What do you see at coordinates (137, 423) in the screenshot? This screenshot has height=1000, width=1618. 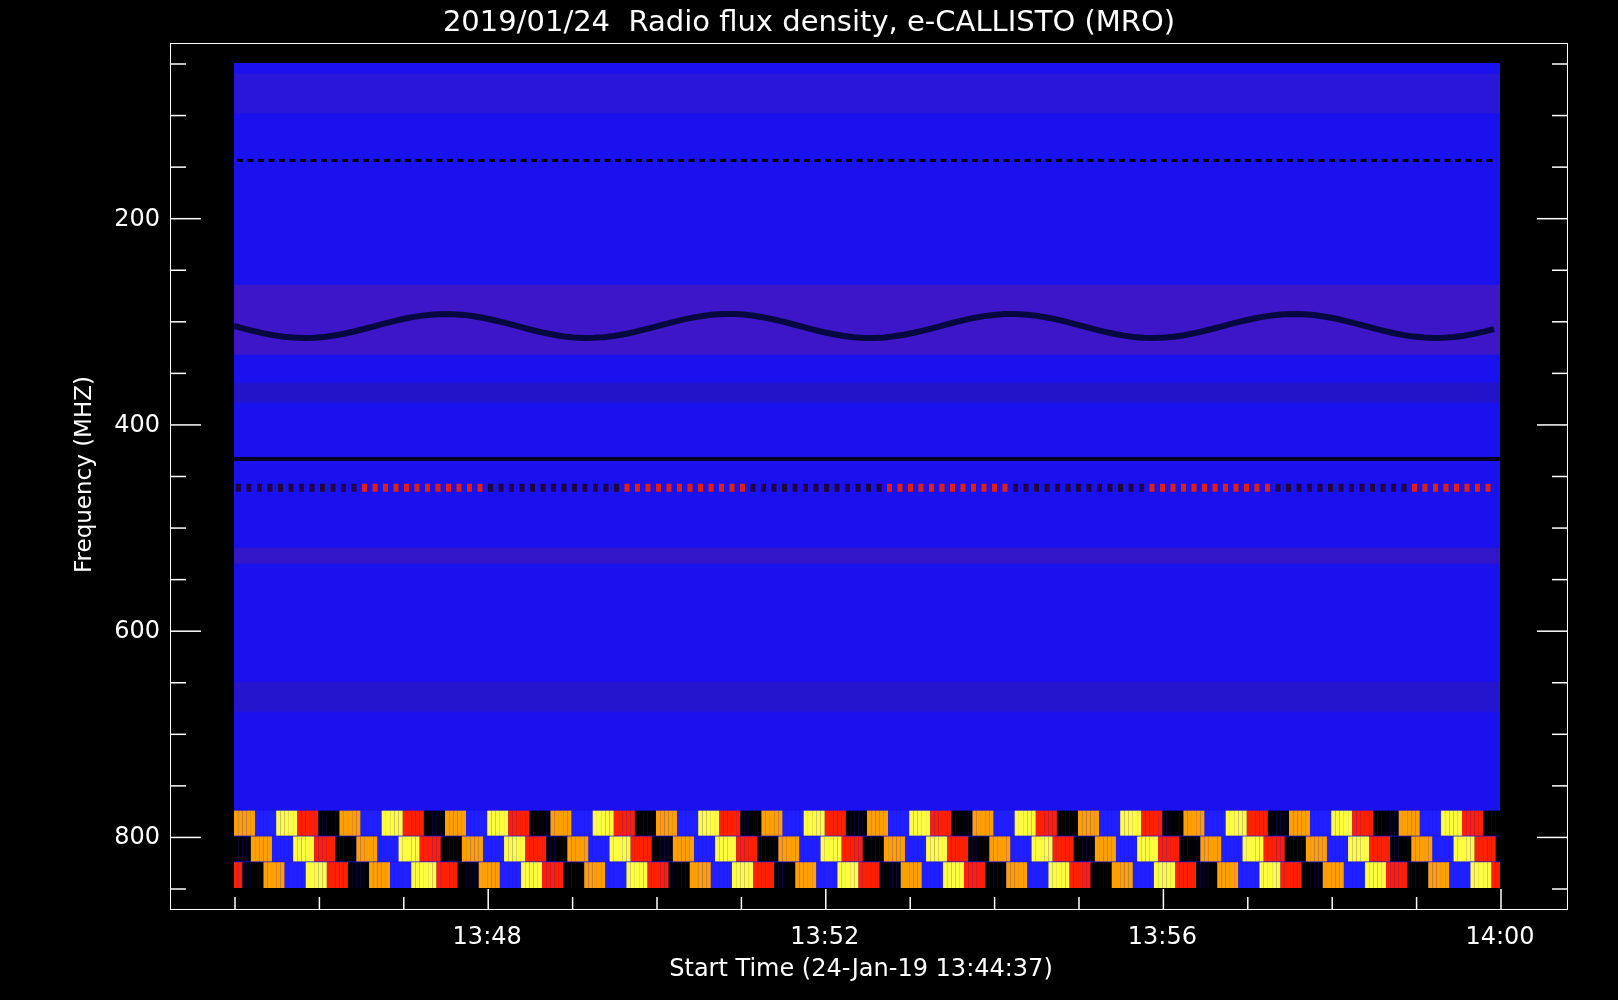 I see `y-tick-label: 400` at bounding box center [137, 423].